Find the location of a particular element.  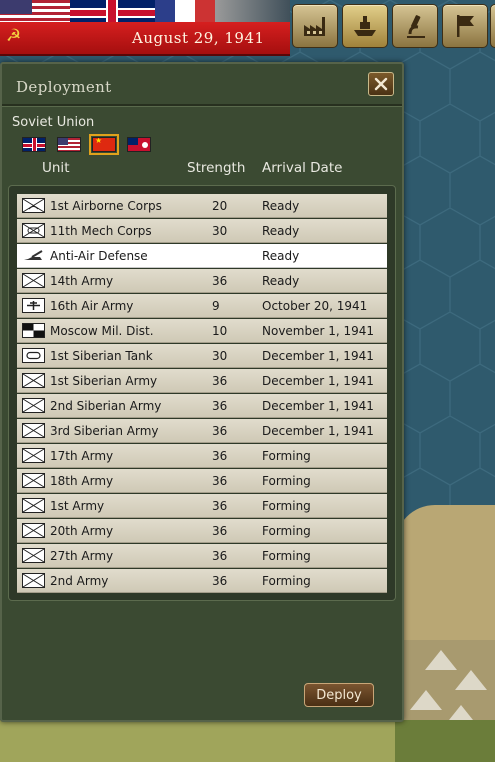

column-header-unit: Unit is located at coordinates (56, 168).